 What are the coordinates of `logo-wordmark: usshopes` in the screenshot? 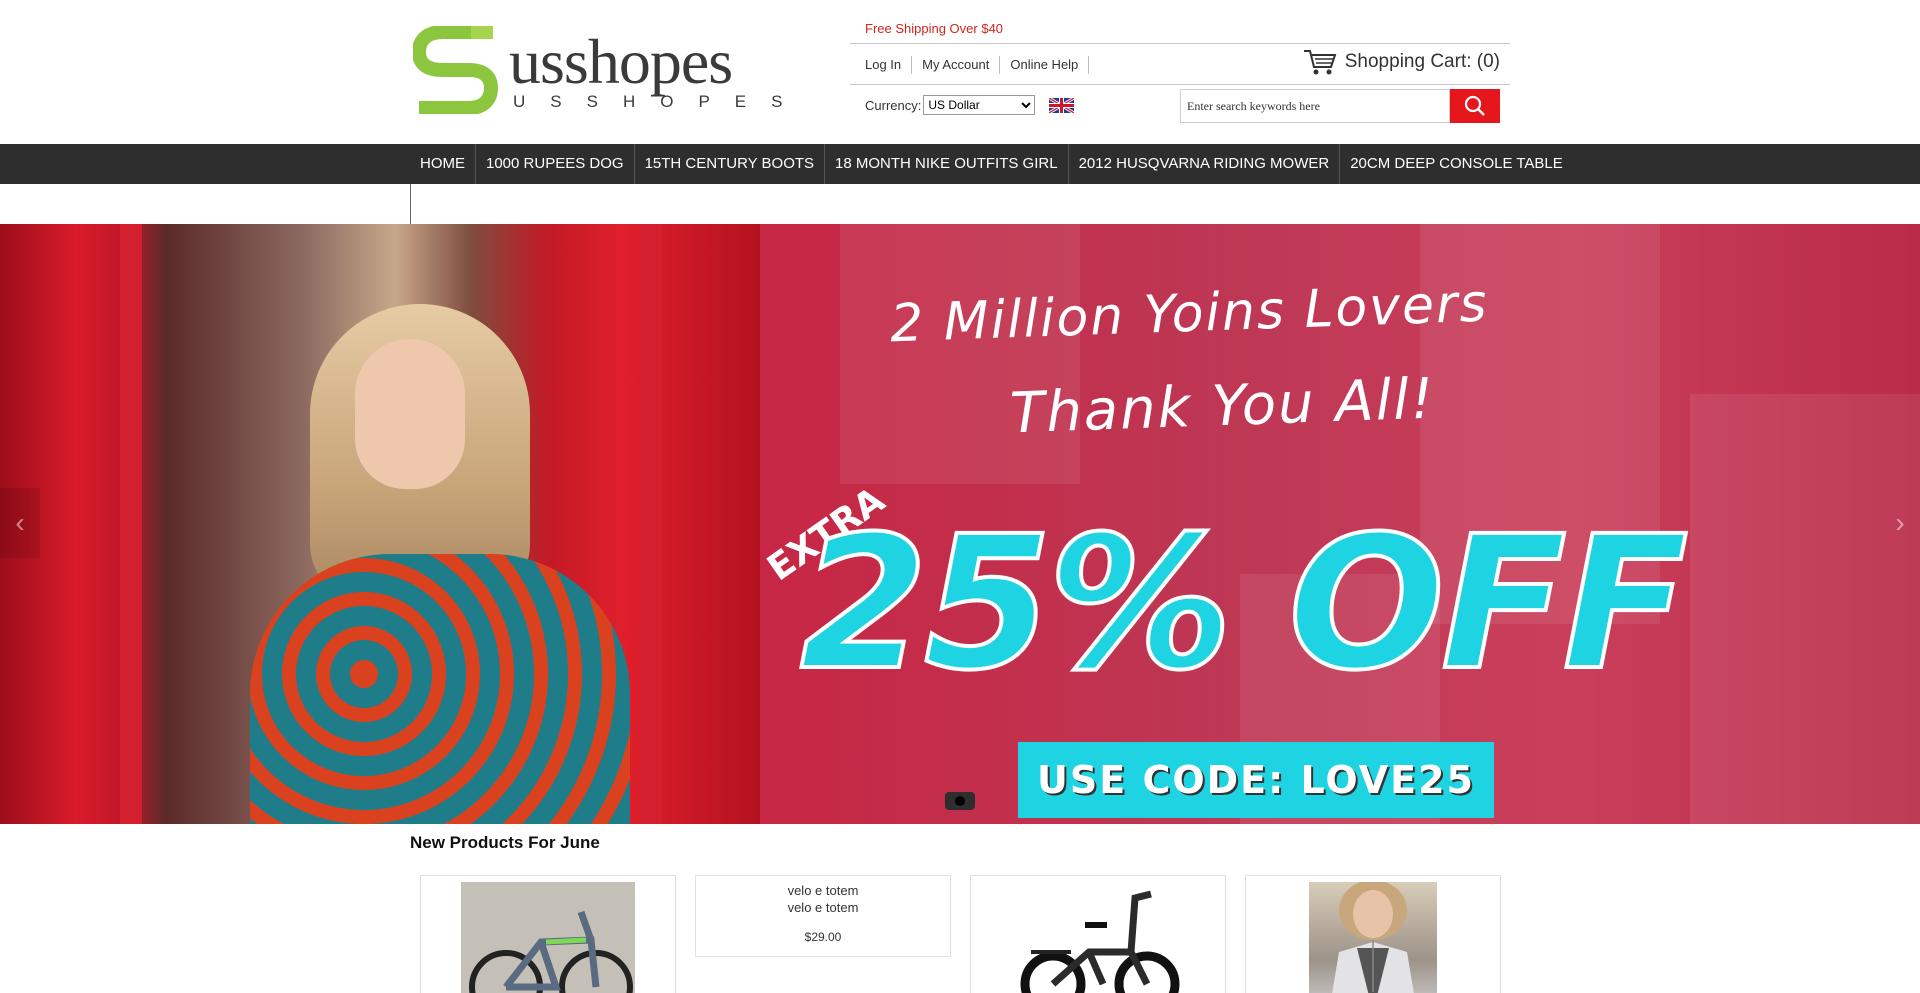 It's located at (621, 61).